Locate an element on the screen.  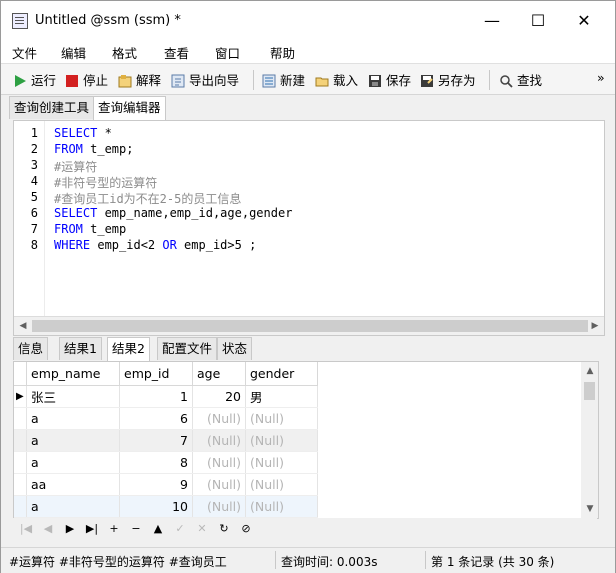
previous-record-icon: ◀ is located at coordinates (48, 529).